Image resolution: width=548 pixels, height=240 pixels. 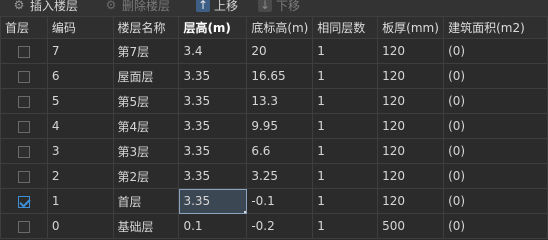 What do you see at coordinates (80, 101) in the screenshot?
I see `code-cell: 5` at bounding box center [80, 101].